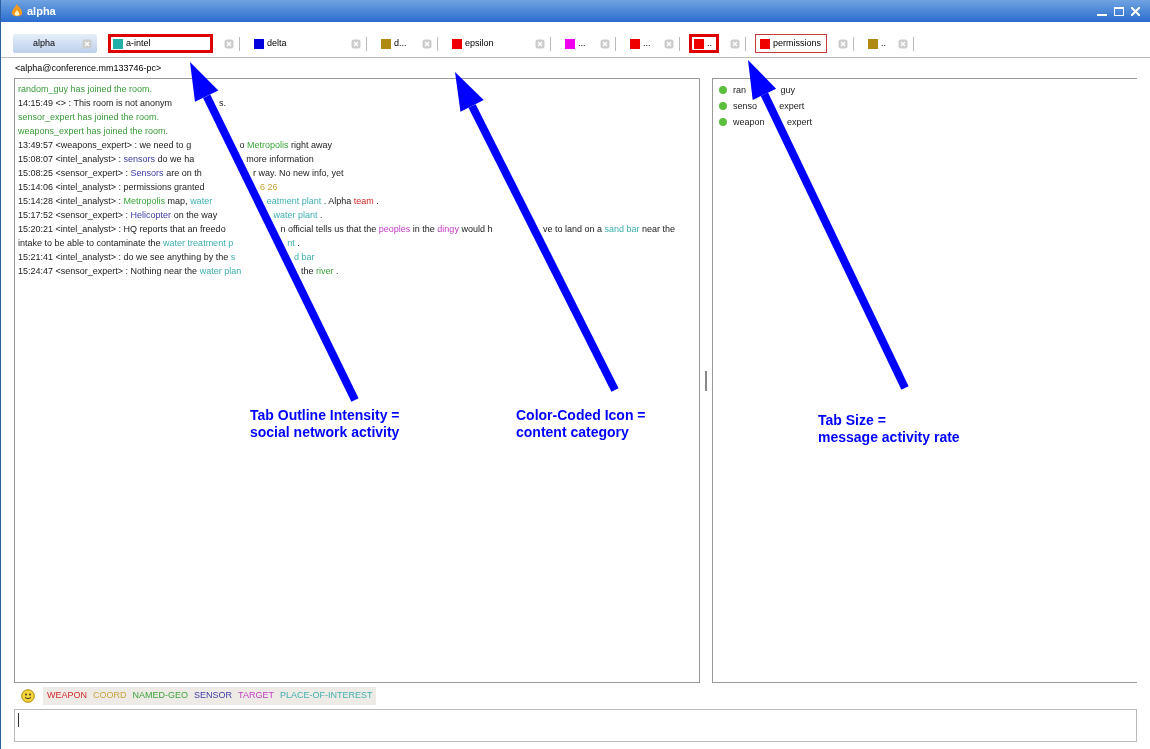 This screenshot has height=749, width=1150. I want to click on annotation-label: Tab Size = message activity rate, so click(889, 429).